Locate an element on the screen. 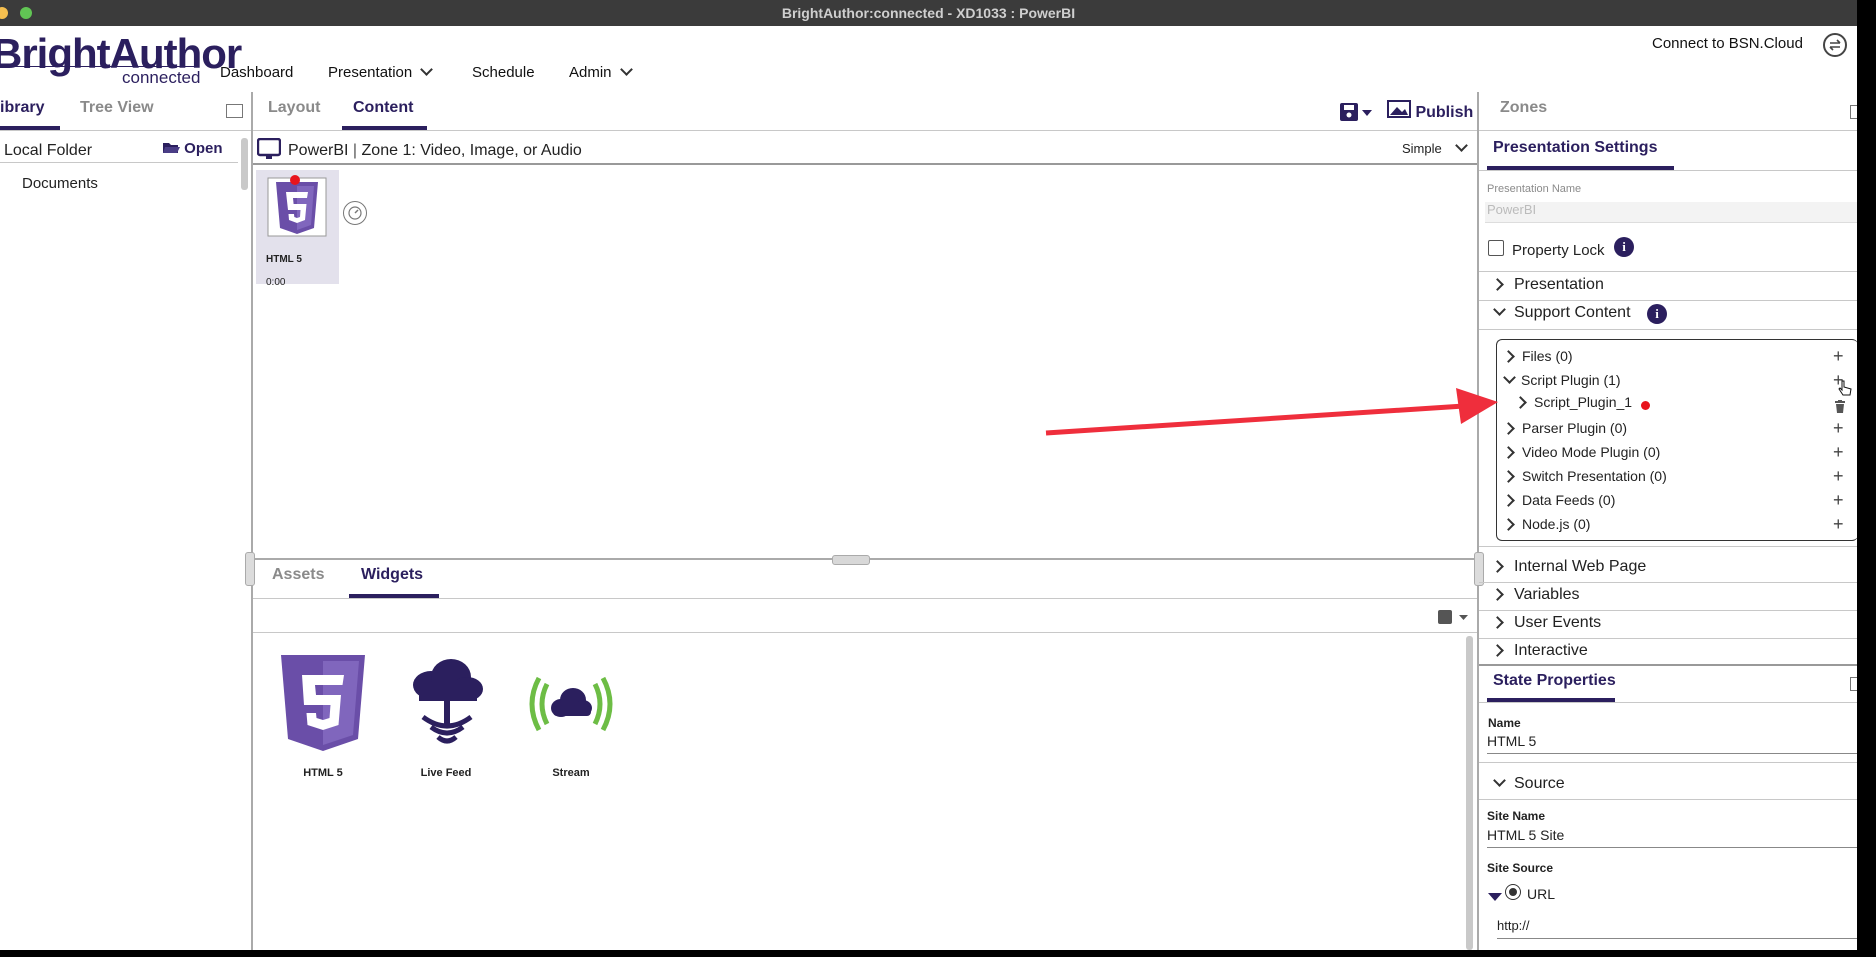 Image resolution: width=1876 pixels, height=957 pixels. url-radio is located at coordinates (1513, 892).